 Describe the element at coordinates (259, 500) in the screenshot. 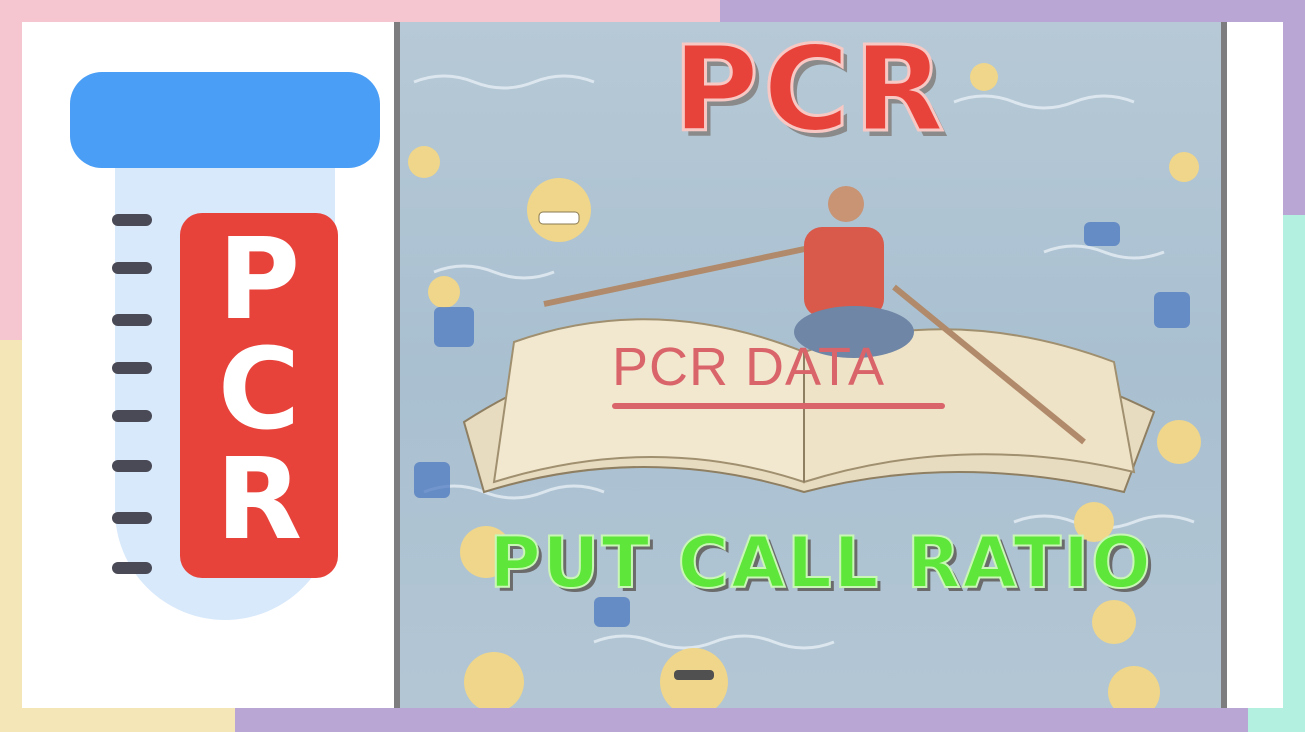

I see `logo-letter-r: R` at that location.